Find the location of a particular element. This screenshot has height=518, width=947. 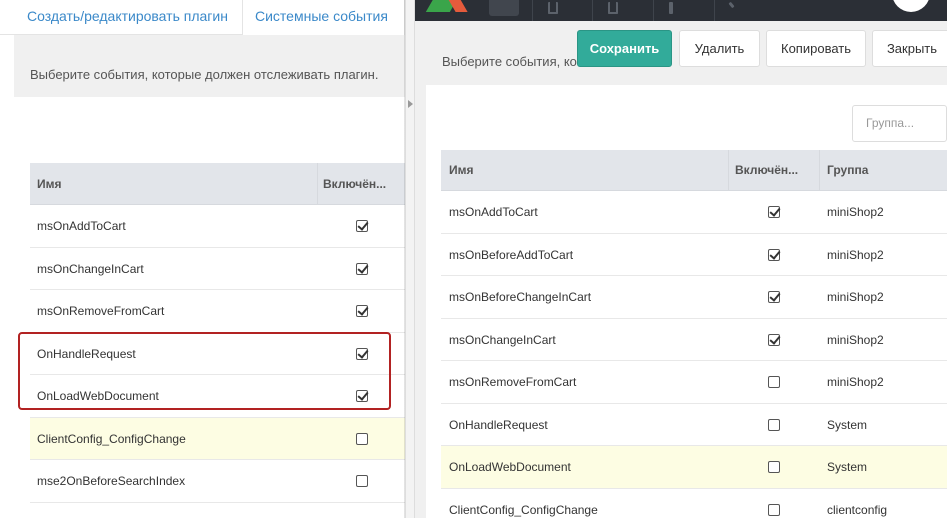

table-row: msOnAddToCart is located at coordinates (217, 226).